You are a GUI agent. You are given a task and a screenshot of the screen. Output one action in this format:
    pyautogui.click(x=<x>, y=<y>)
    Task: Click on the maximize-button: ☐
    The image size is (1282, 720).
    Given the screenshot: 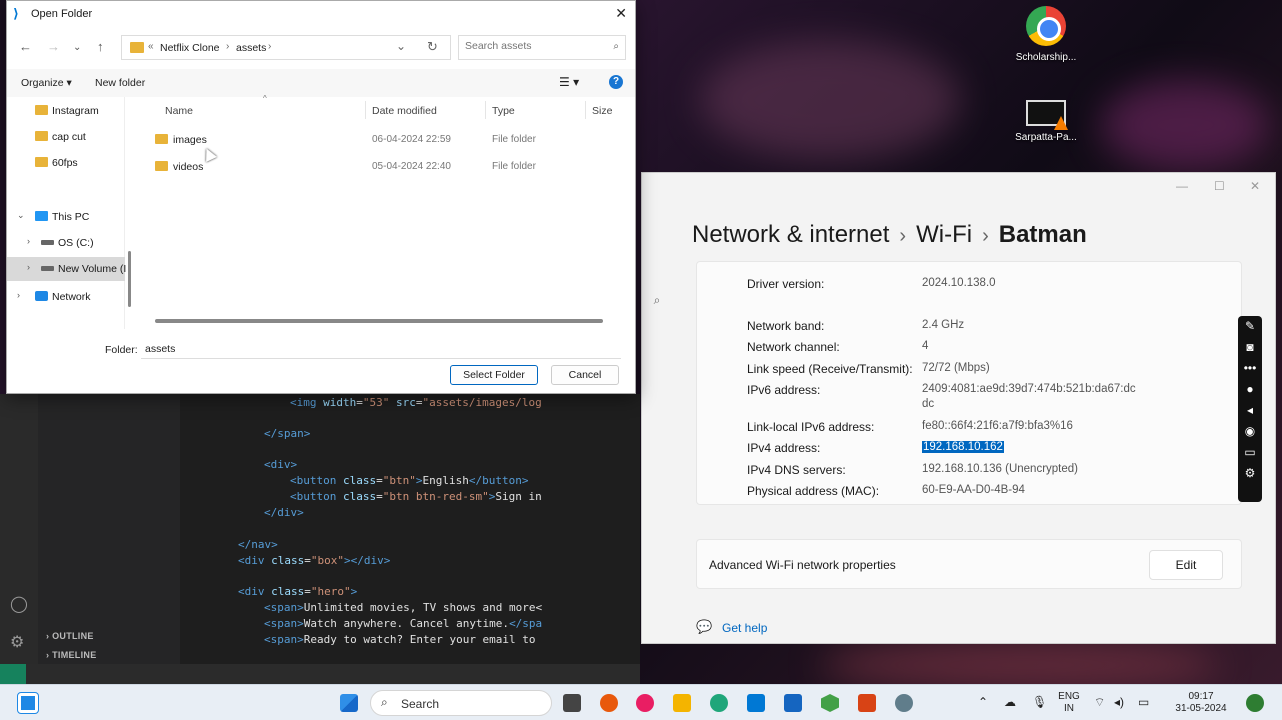 What is the action you would take?
    pyautogui.click(x=1219, y=186)
    